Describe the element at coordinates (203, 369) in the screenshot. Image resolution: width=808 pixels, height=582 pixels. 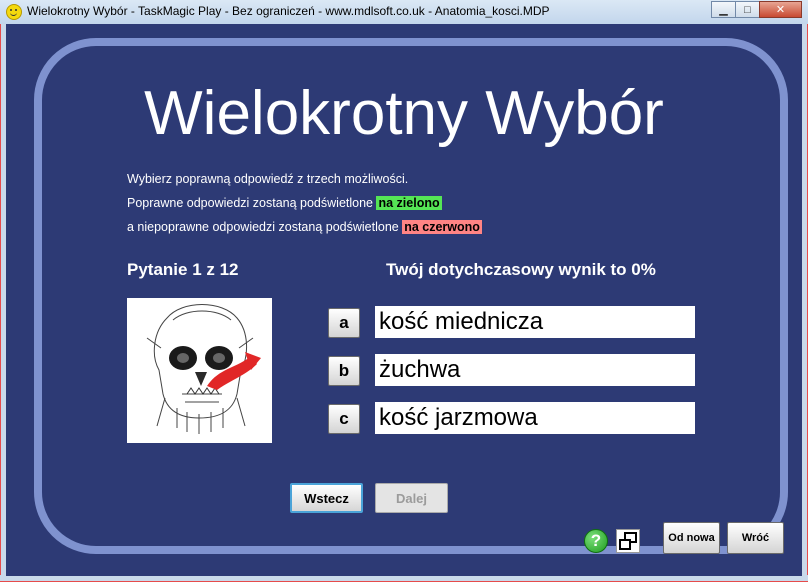
I see `skull-illustration` at that location.